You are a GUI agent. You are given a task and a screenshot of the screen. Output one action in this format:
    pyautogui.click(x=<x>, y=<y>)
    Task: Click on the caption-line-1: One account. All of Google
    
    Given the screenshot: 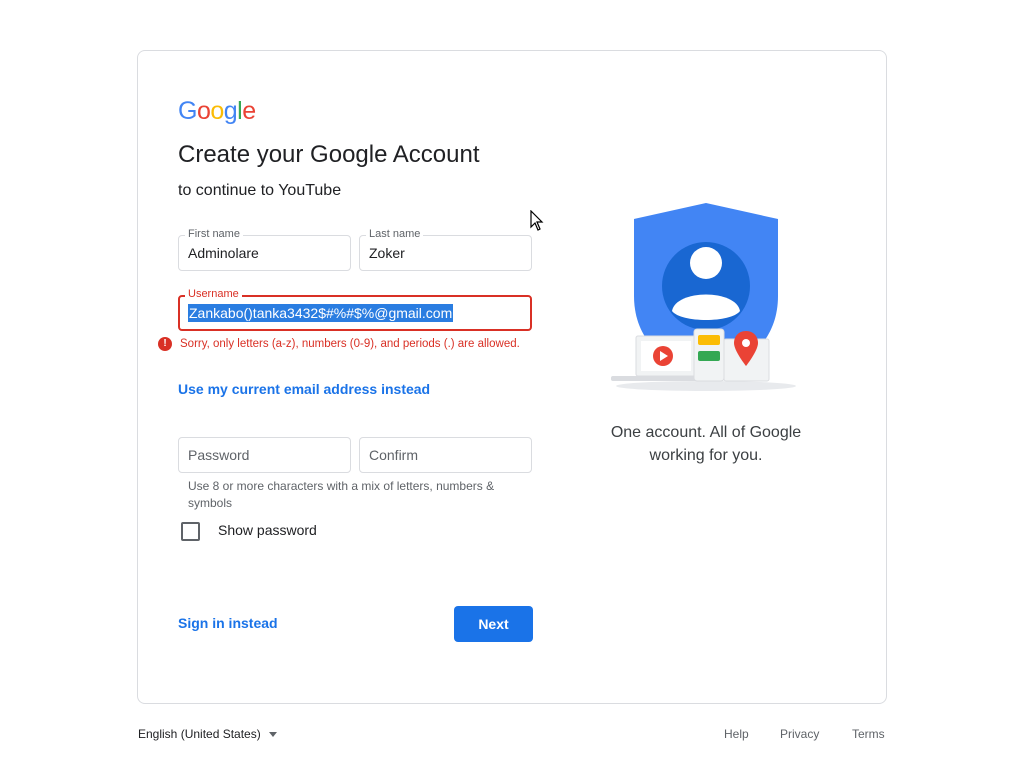 What is the action you would take?
    pyautogui.click(x=706, y=432)
    